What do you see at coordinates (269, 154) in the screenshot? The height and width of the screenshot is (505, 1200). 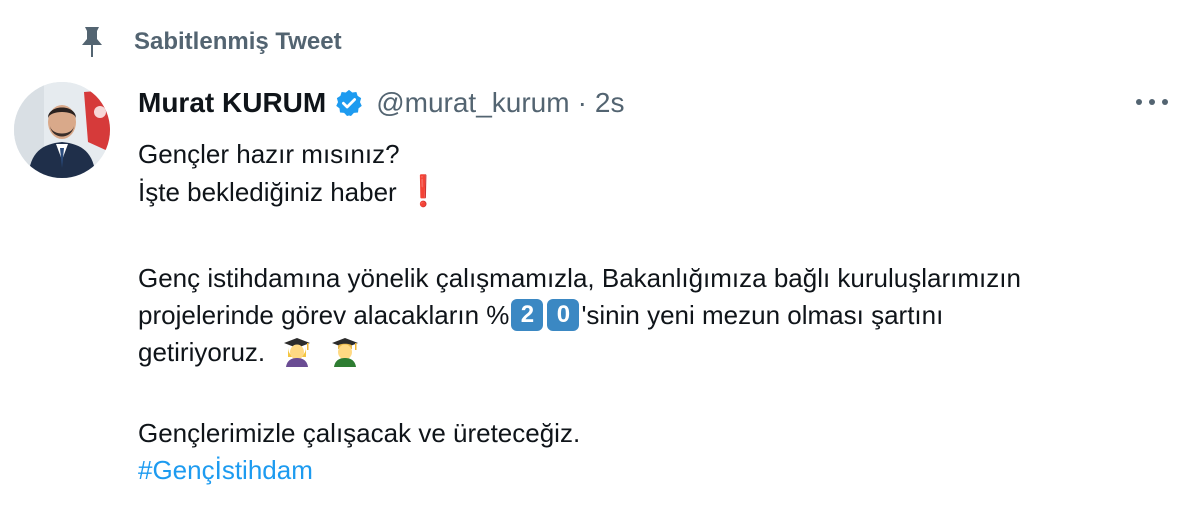 I see `tweet-text-line-1: Gençler hazır mısınız?` at bounding box center [269, 154].